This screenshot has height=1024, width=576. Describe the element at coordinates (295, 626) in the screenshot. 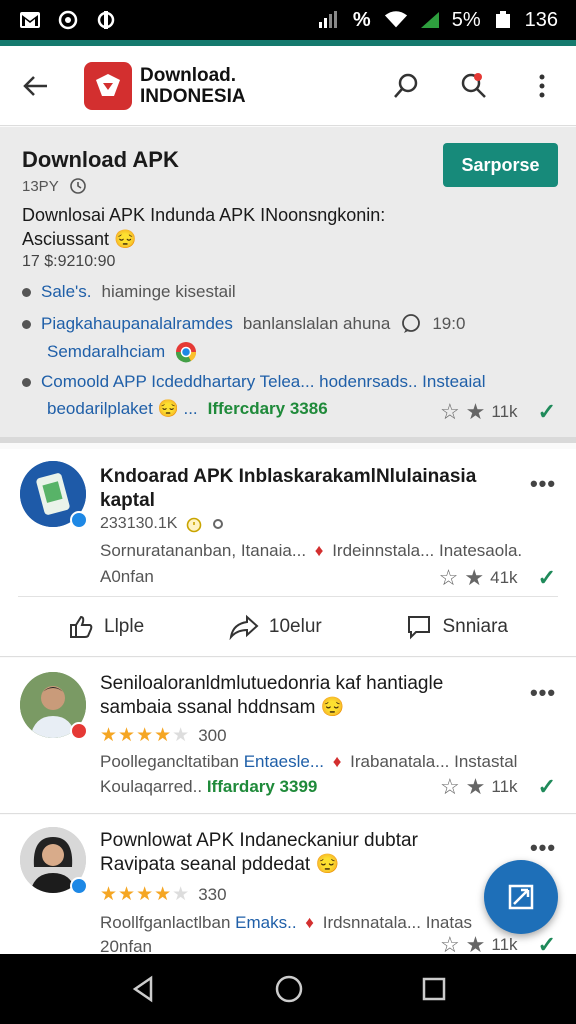

I see `share-label: 10elur` at that location.